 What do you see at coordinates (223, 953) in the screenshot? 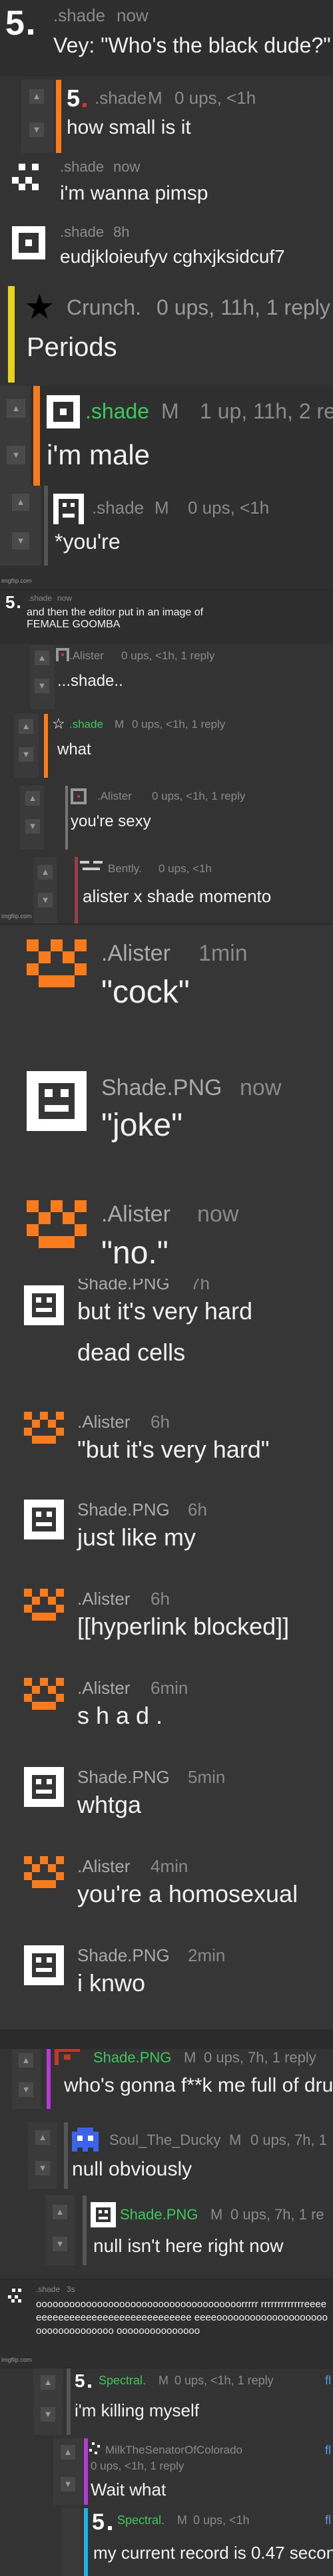
I see `timestamp: 1min` at bounding box center [223, 953].